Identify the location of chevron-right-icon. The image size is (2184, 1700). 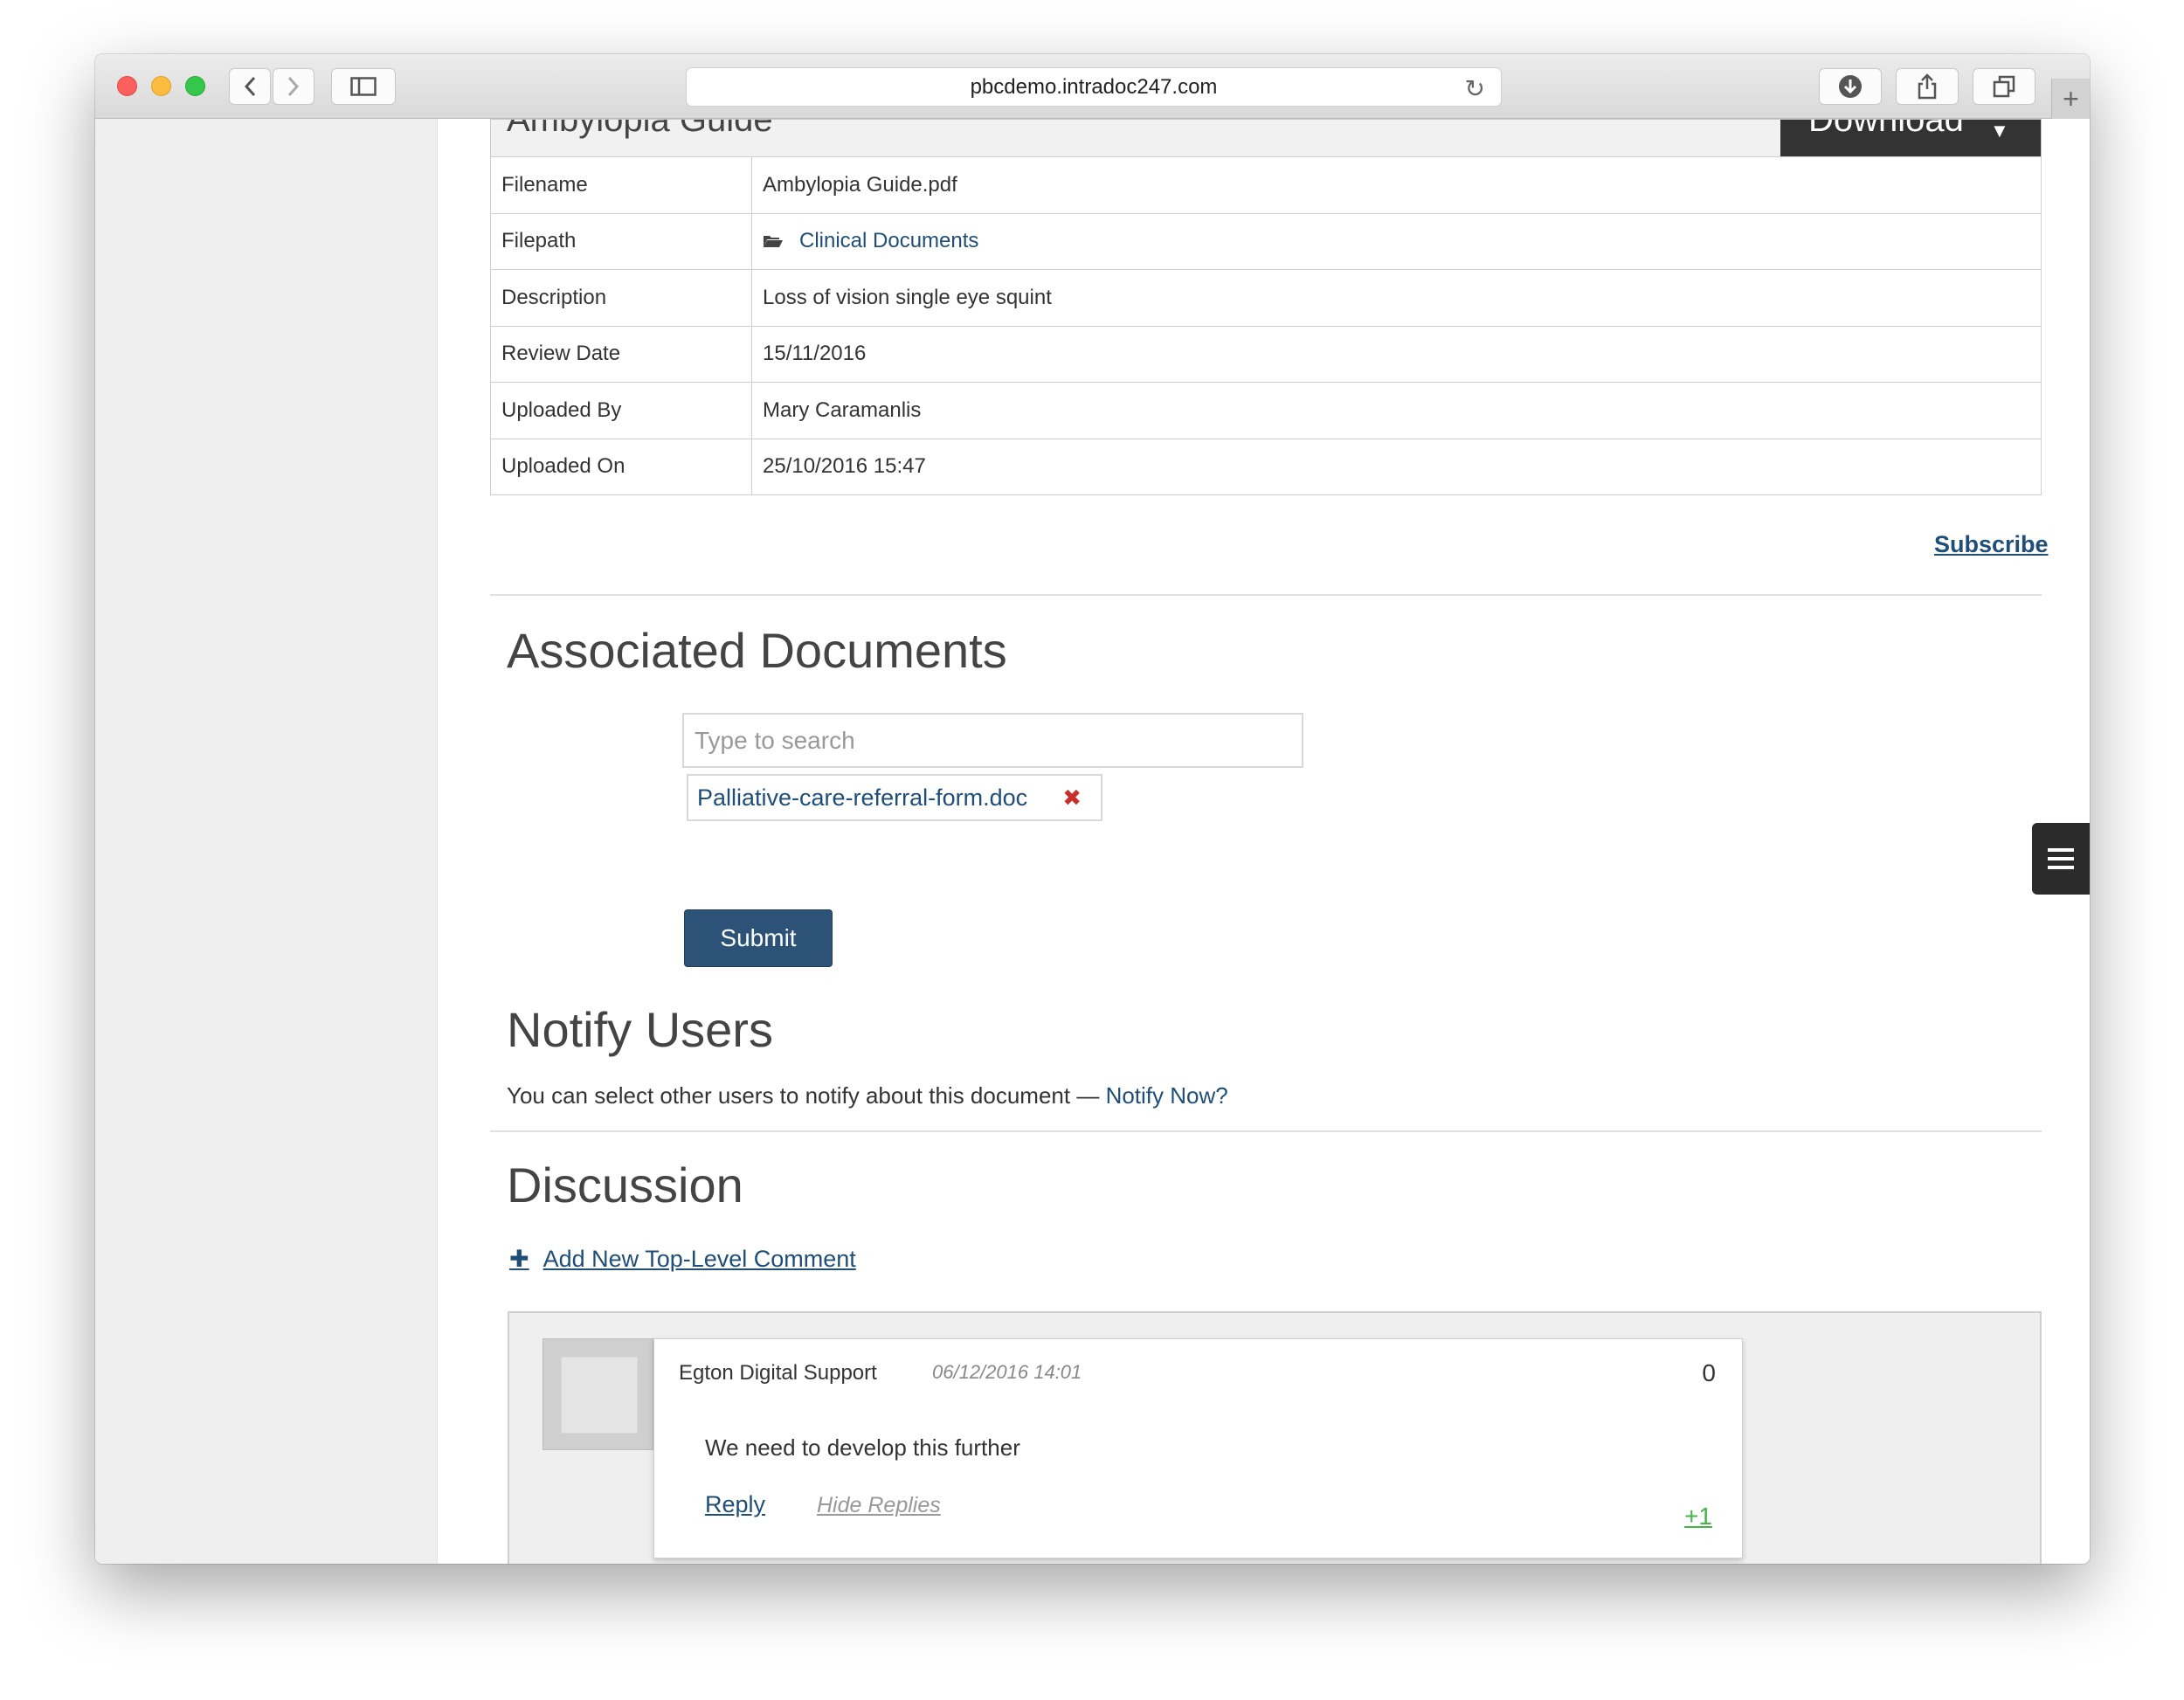
(293, 86).